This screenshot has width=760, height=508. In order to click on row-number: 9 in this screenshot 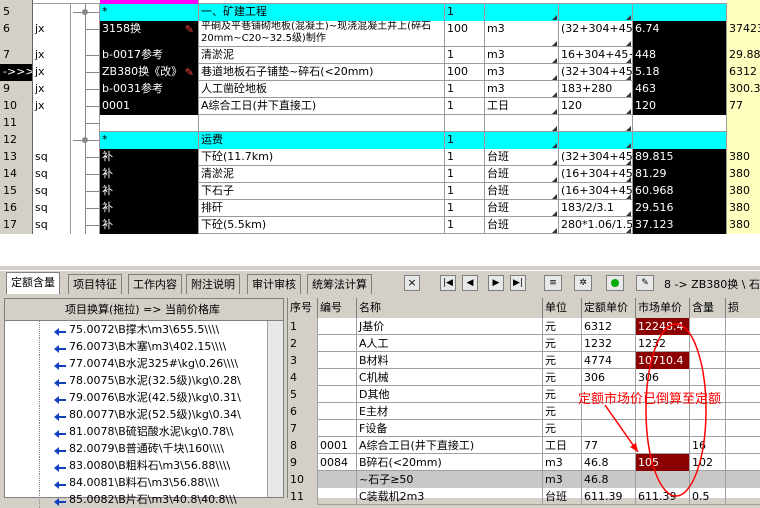, I will do `click(16, 89)`.